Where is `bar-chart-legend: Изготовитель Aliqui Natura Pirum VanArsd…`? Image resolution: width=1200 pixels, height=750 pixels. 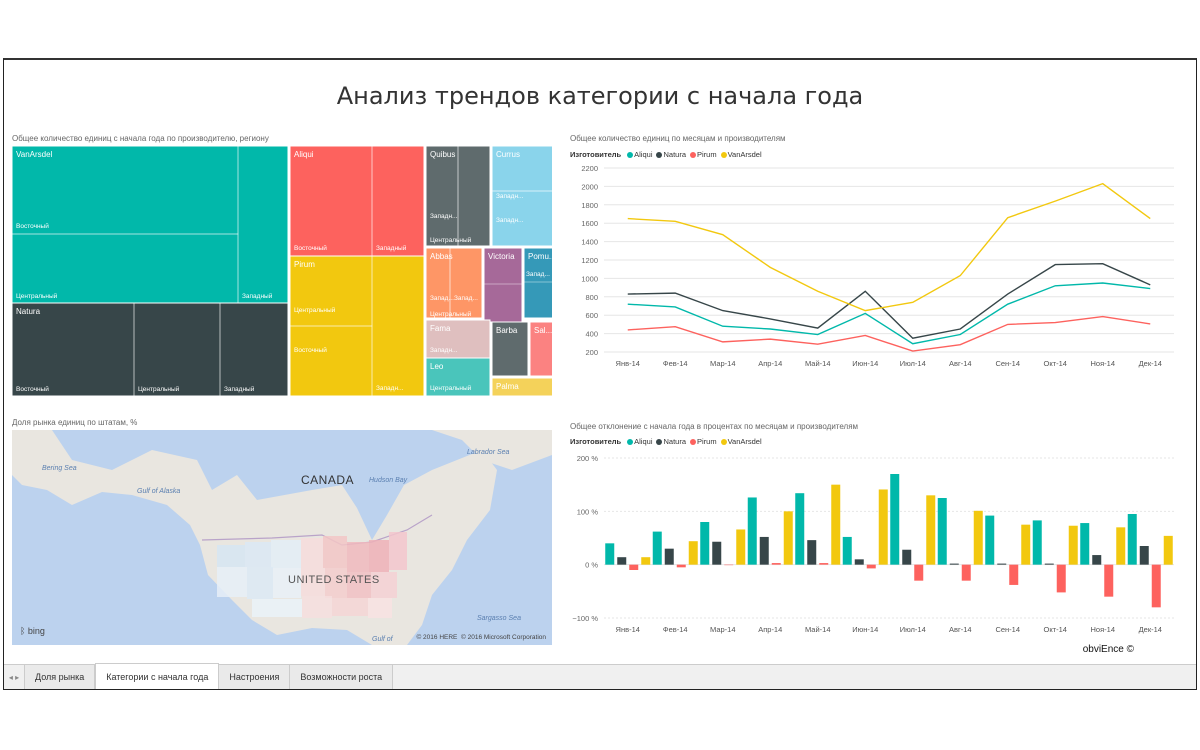
bar-chart-legend: Изготовитель Aliqui Natura Pirum VanArsd… is located at coordinates (666, 441).